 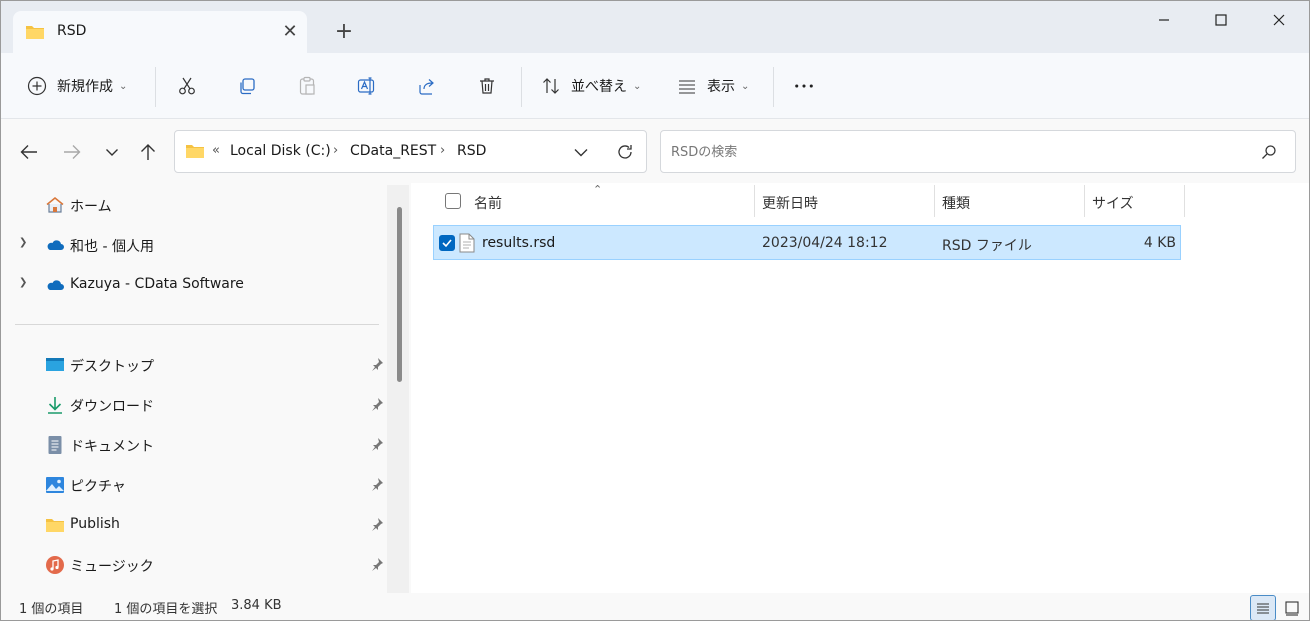 I want to click on arrow-left-icon, so click(x=28, y=152).